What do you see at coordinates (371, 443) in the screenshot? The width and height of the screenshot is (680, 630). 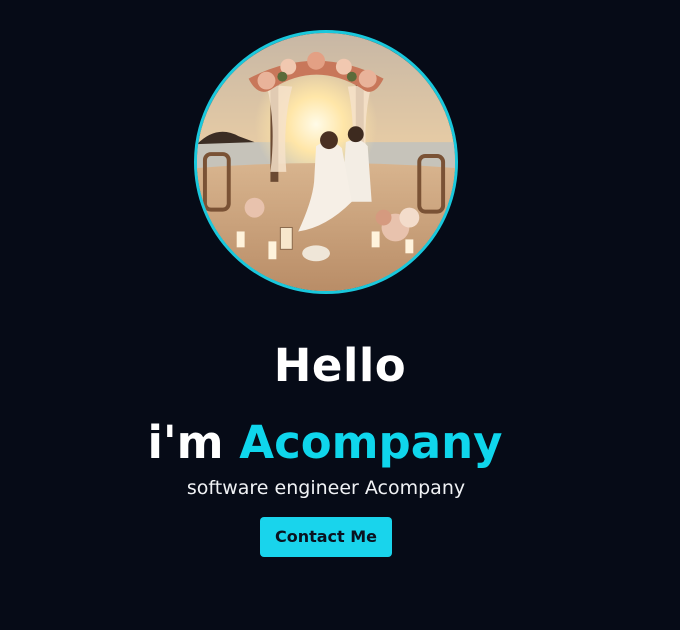 I see `company-name: Acompany` at bounding box center [371, 443].